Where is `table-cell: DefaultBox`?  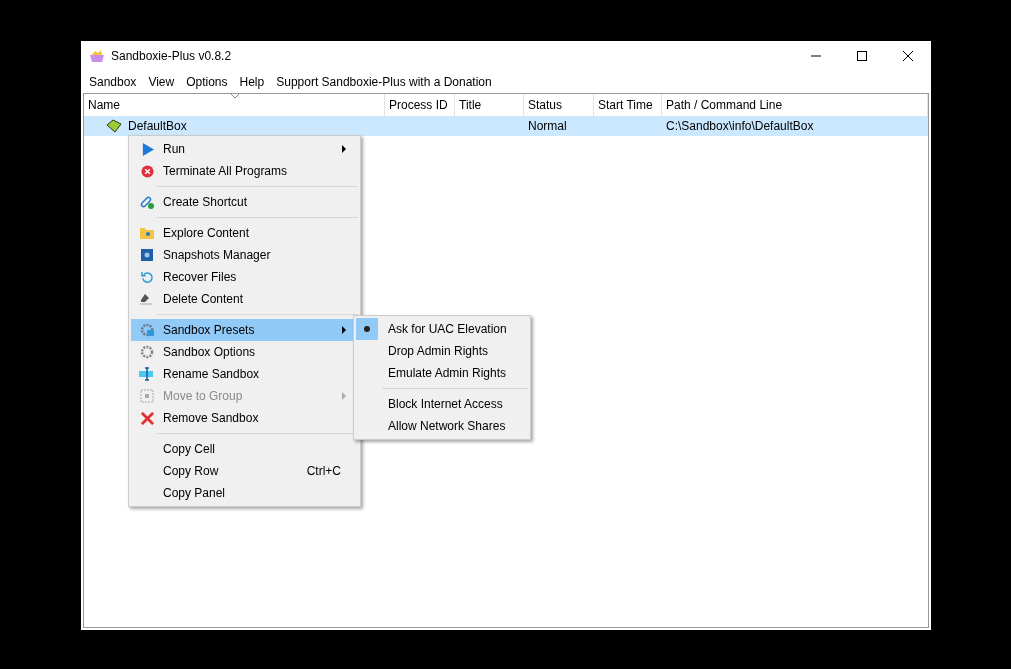
table-cell: DefaultBox is located at coordinates (157, 126).